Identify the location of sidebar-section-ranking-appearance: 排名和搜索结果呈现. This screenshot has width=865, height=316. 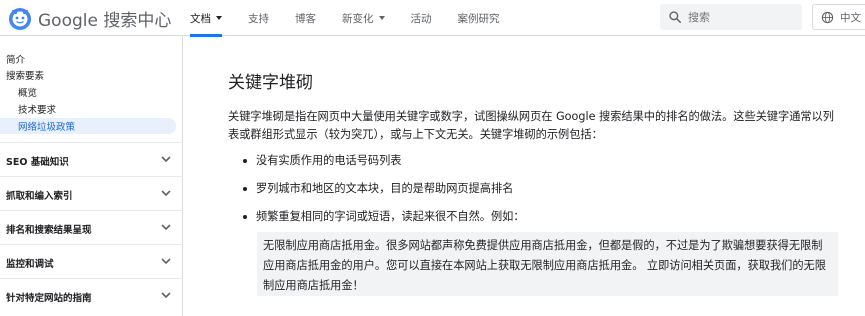
(91, 227).